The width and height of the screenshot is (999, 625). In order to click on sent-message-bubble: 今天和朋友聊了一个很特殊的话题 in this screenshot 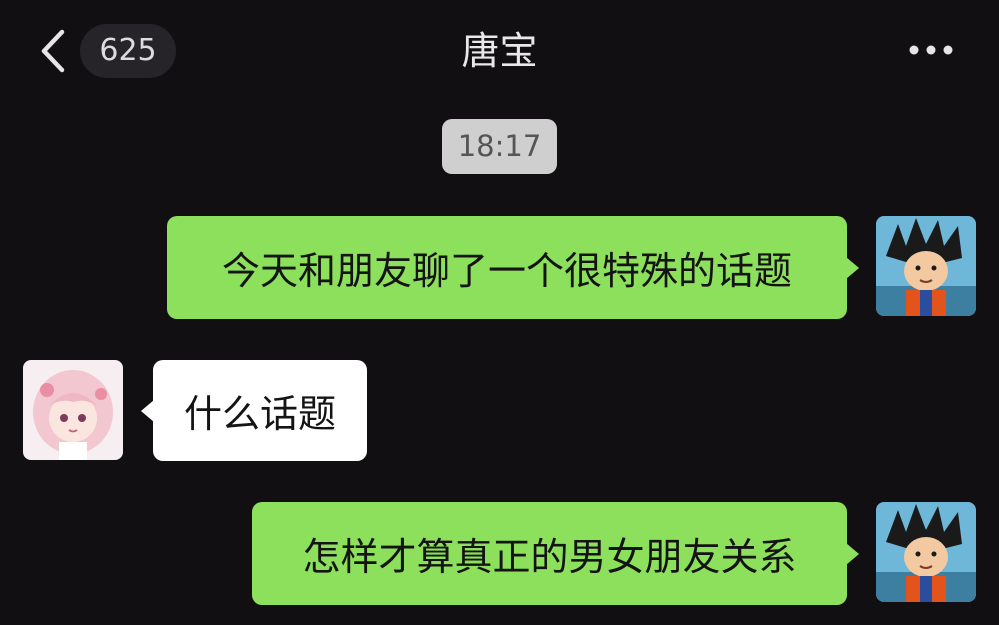, I will do `click(513, 267)`.